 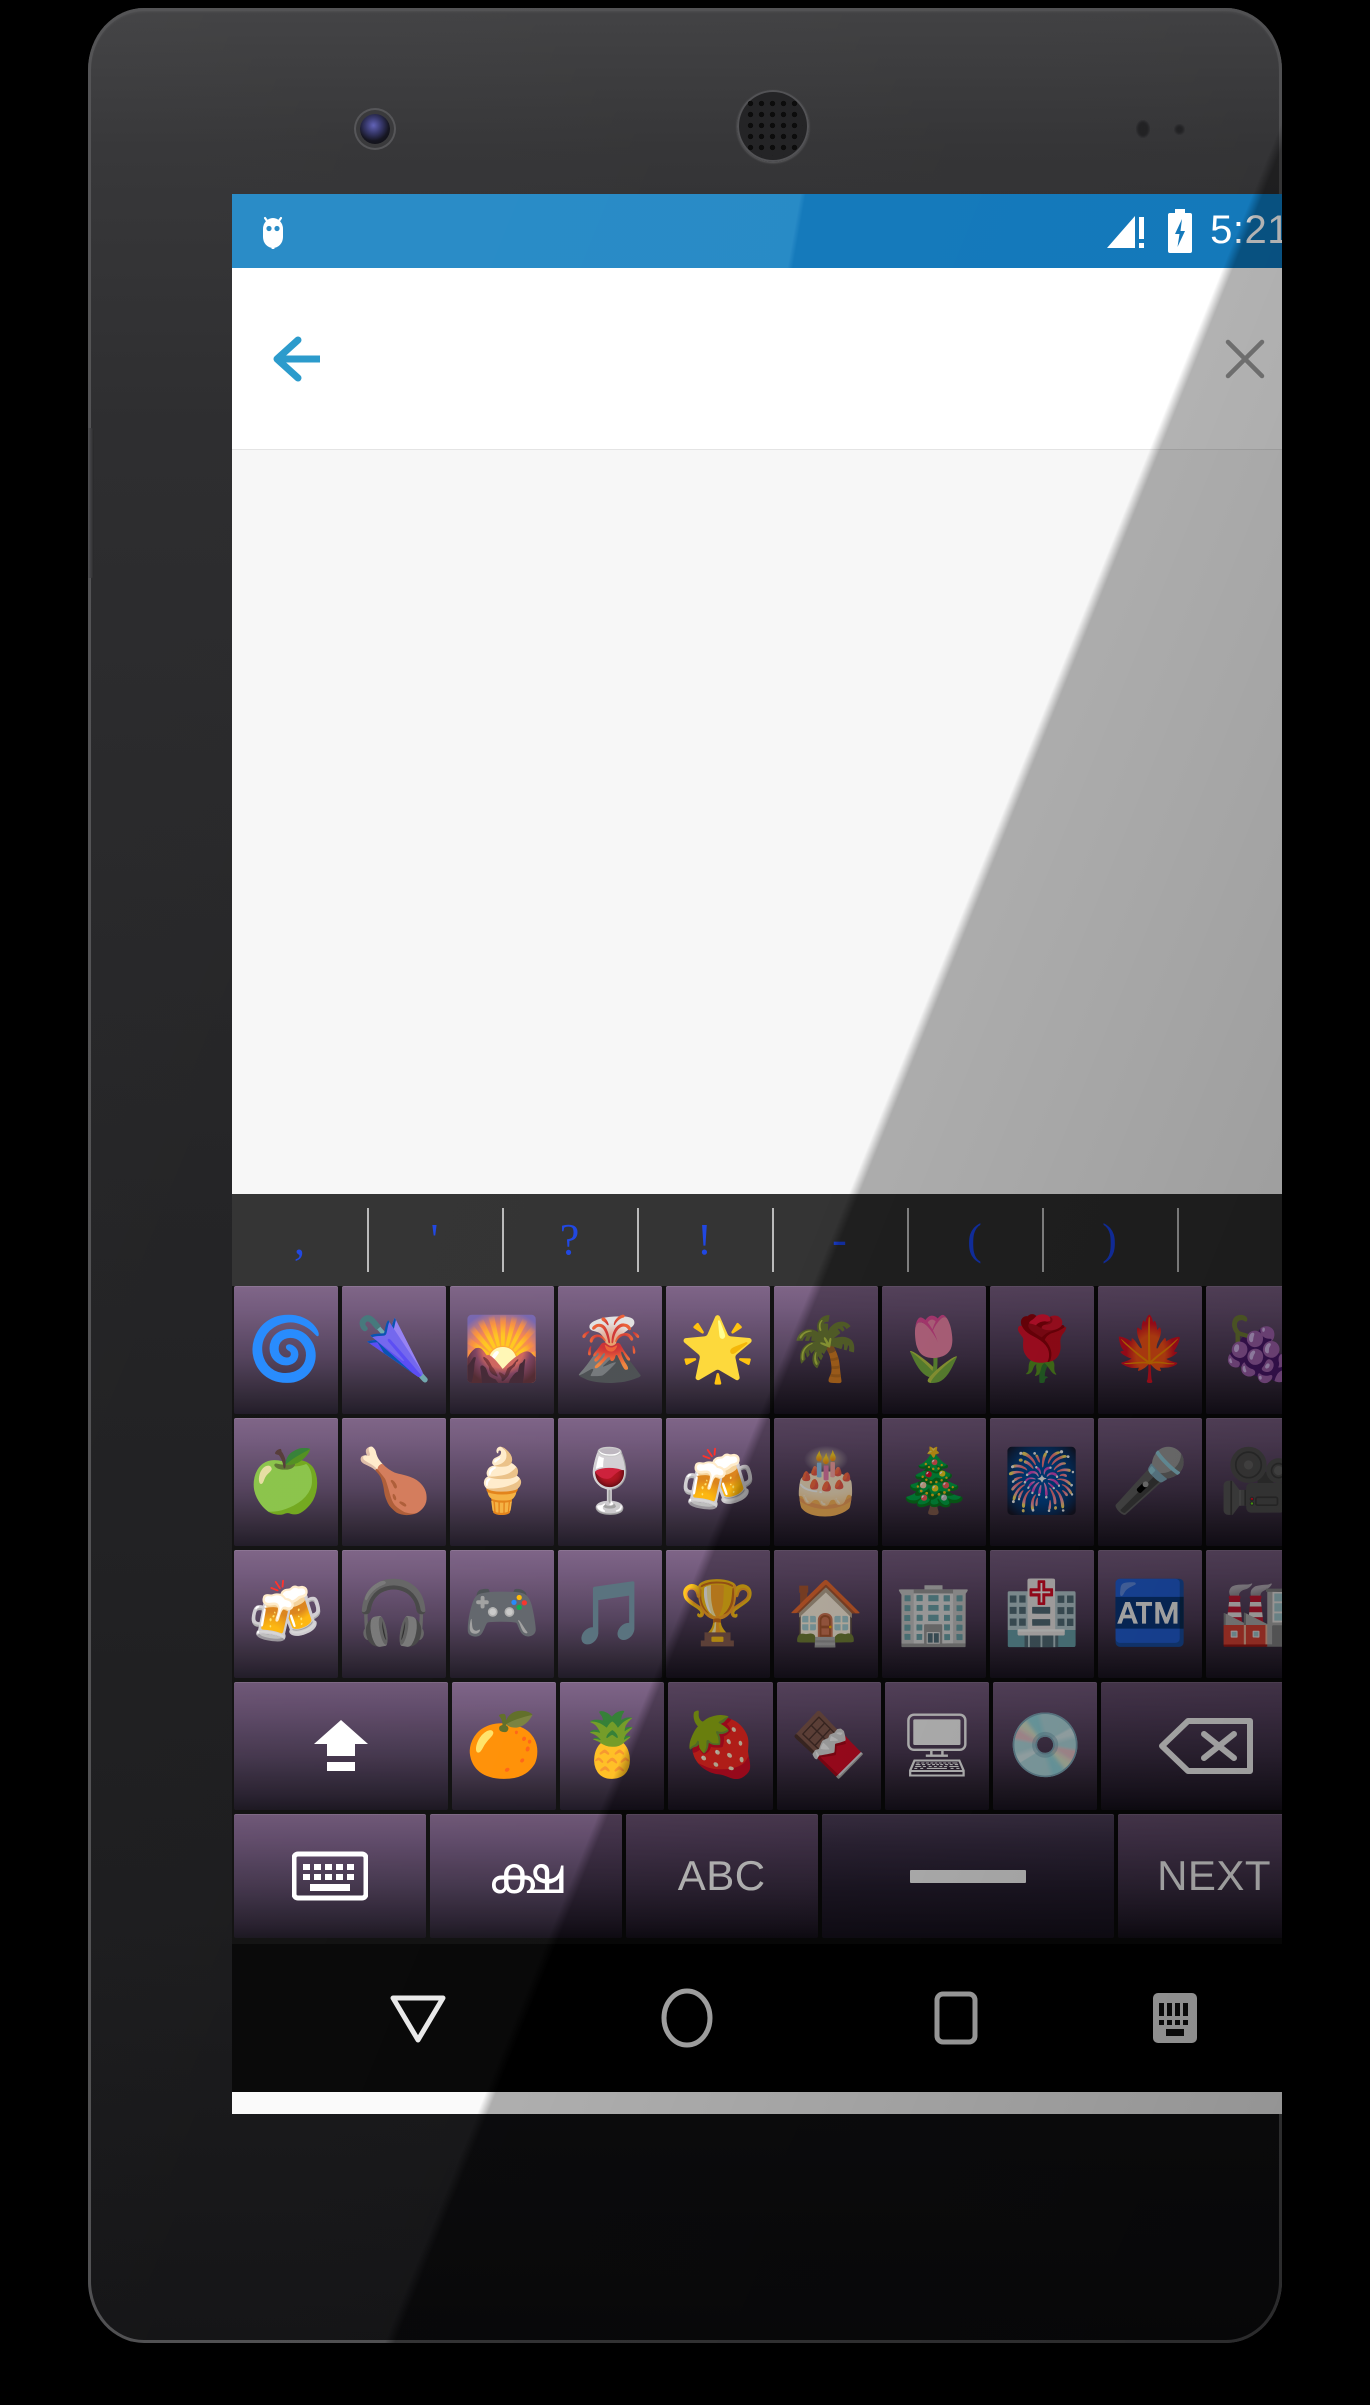 I want to click on emoji-clinking-beer-mugs-glyph: 🍻, so click(x=718, y=1481).